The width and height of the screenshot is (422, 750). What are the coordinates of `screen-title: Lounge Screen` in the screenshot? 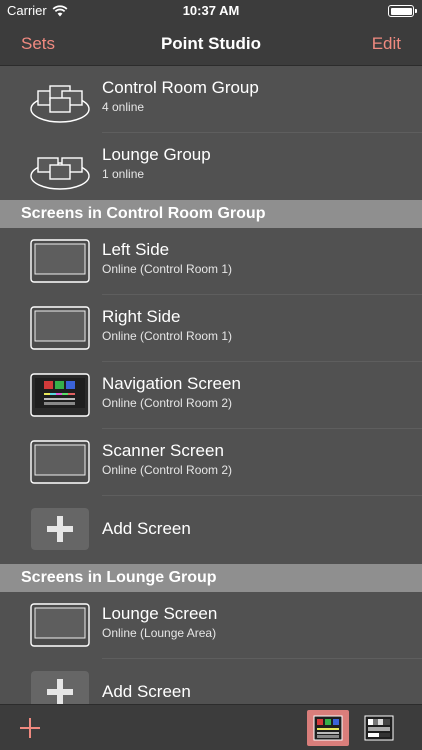 It's located at (160, 613).